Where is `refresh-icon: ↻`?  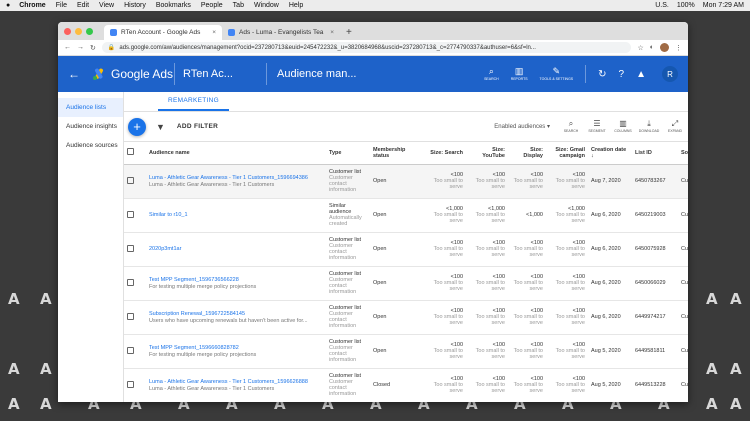 refresh-icon: ↻ is located at coordinates (602, 74).